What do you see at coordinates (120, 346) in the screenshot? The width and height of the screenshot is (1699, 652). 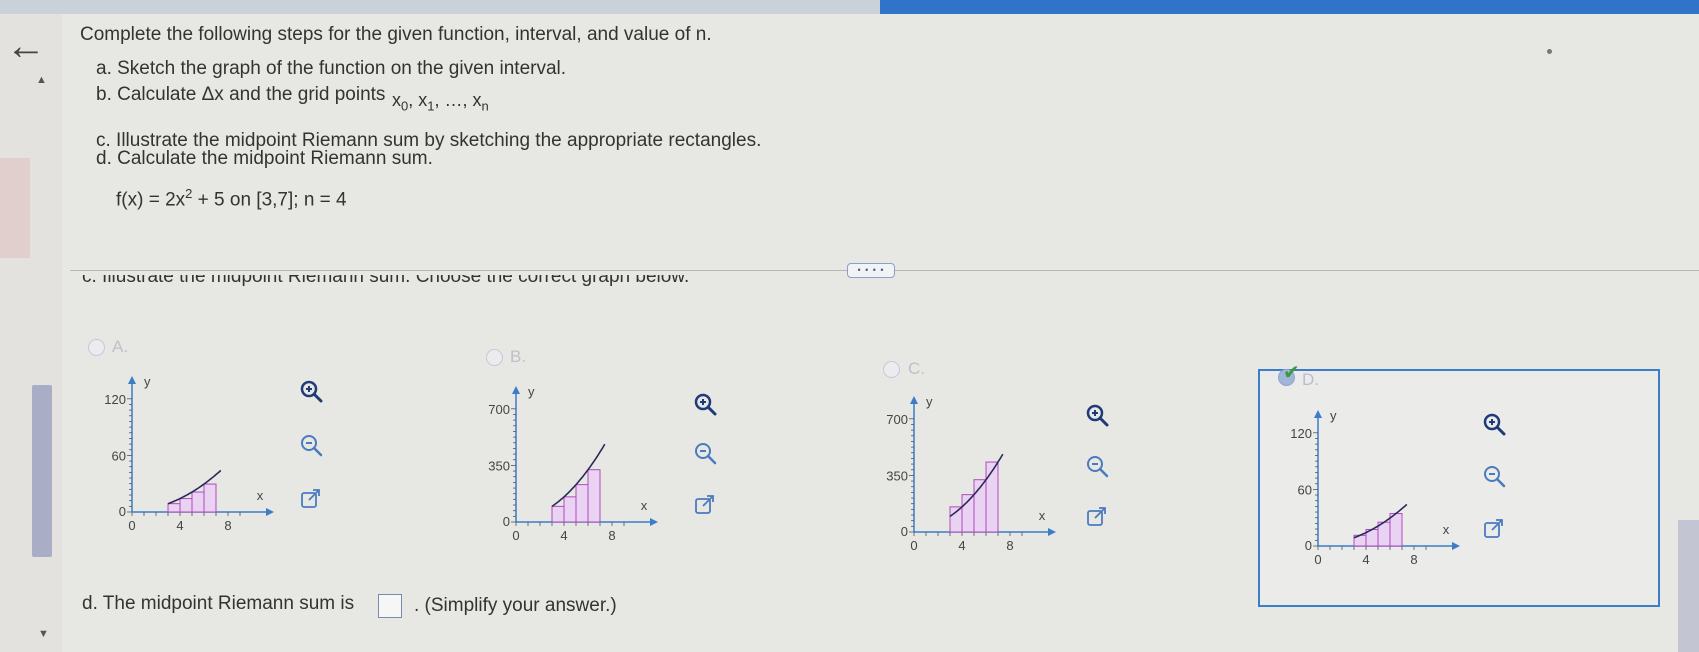 I see `option-a-letter: A.` at bounding box center [120, 346].